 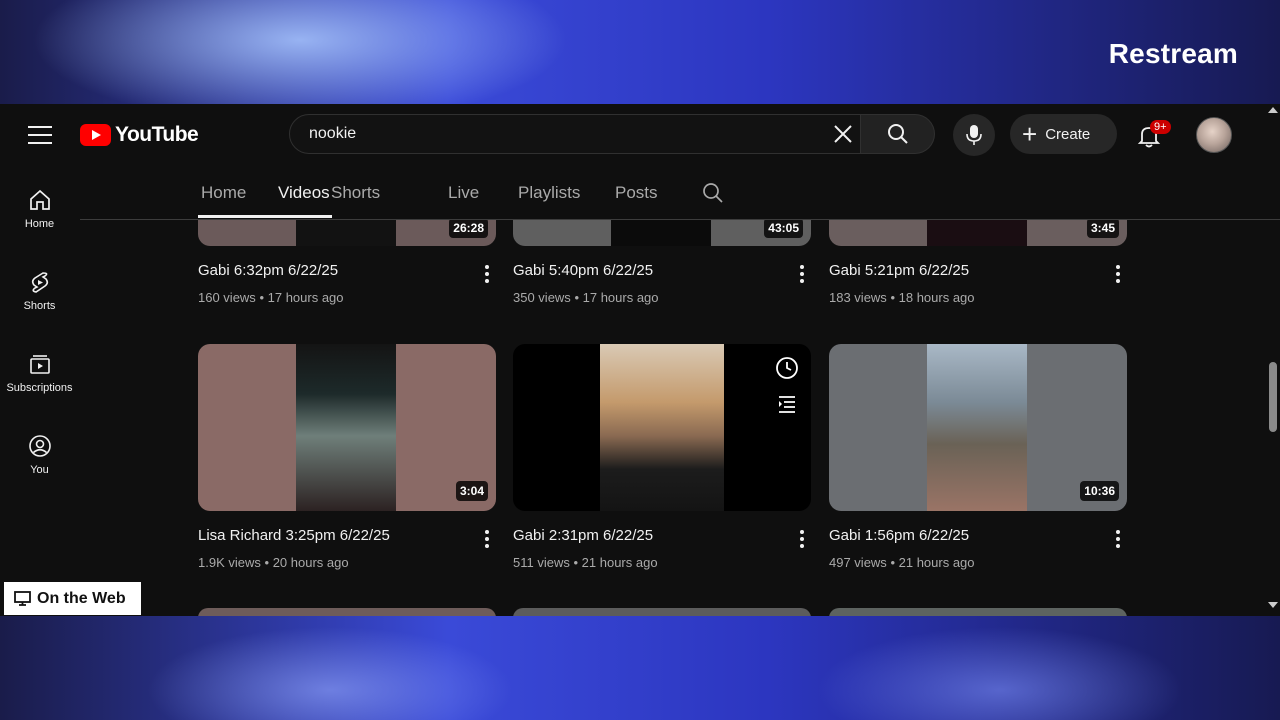 What do you see at coordinates (157, 134) in the screenshot?
I see `logo-text: YouTube` at bounding box center [157, 134].